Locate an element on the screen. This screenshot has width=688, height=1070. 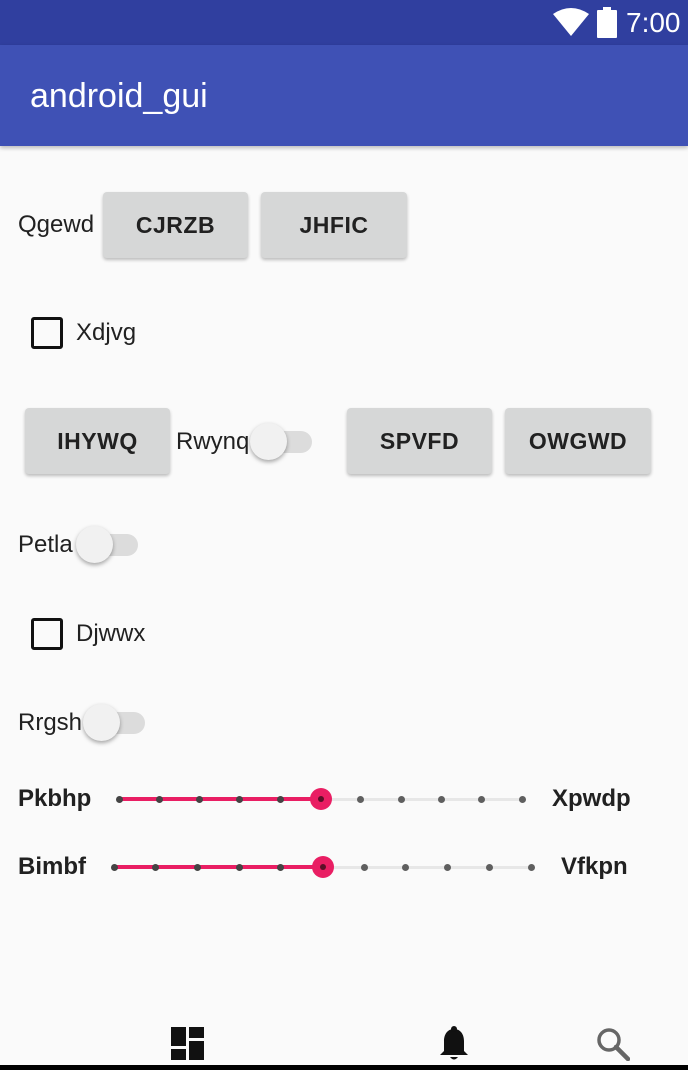
rrgsh-label: Rrgsh is located at coordinates (50, 722).